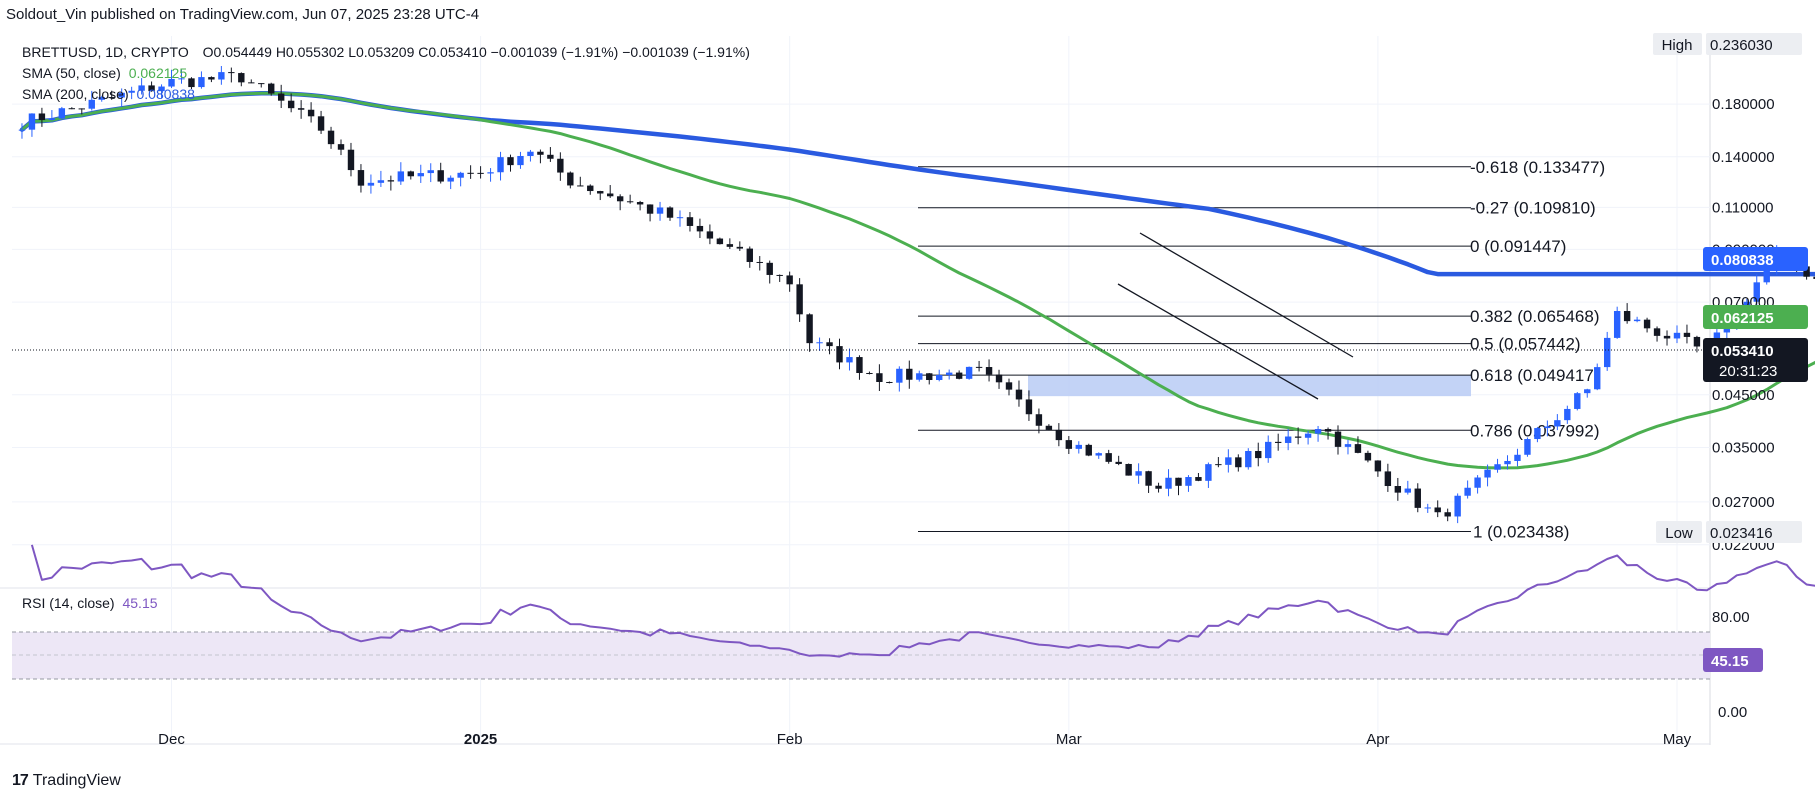  What do you see at coordinates (1249, 386) in the screenshot?
I see `support-zone` at bounding box center [1249, 386].